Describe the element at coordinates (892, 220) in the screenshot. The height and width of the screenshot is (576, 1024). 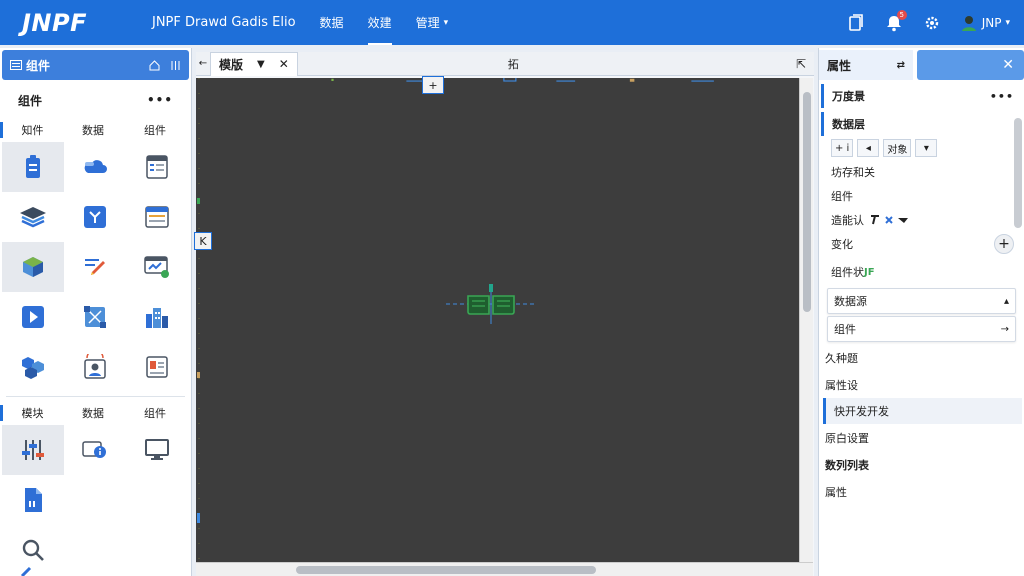
I see `style-icons` at that location.